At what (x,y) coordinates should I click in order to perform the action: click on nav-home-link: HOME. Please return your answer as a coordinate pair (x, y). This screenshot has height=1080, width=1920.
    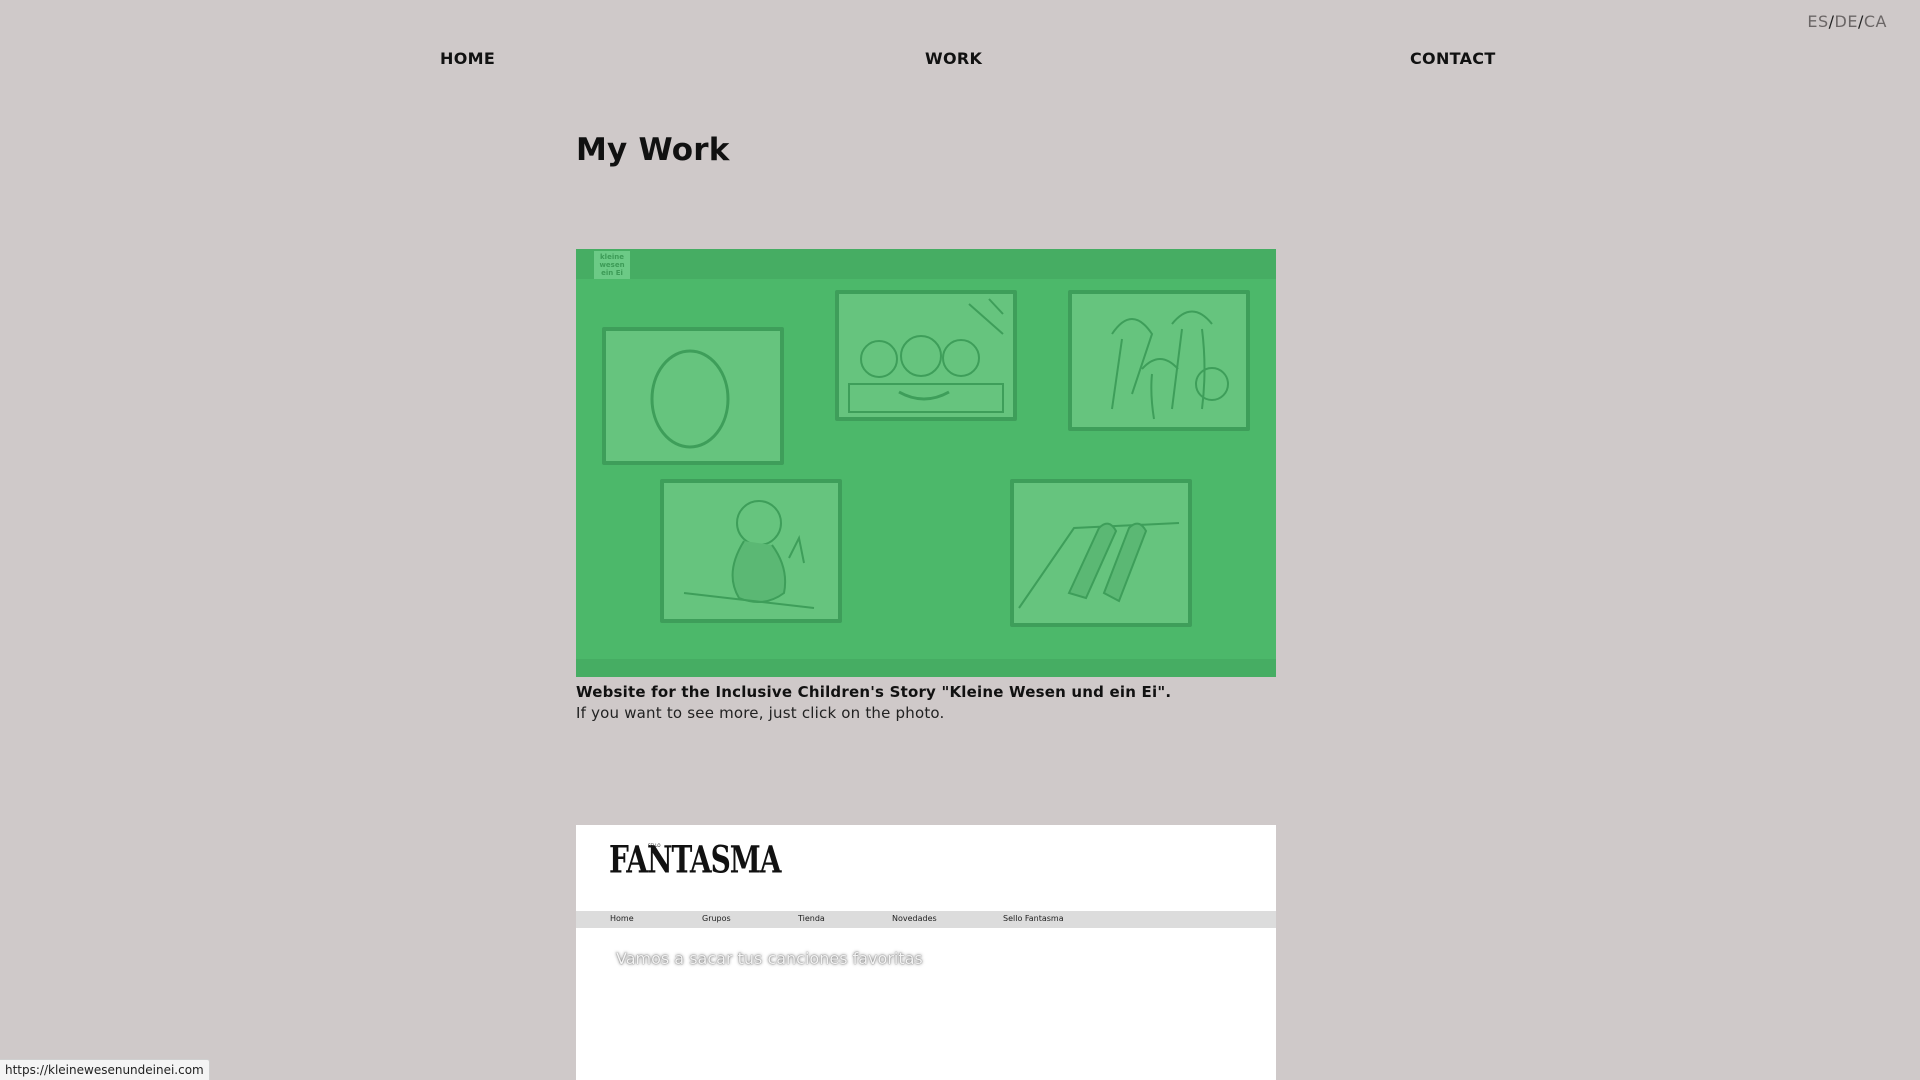
    Looking at the image, I should click on (467, 58).